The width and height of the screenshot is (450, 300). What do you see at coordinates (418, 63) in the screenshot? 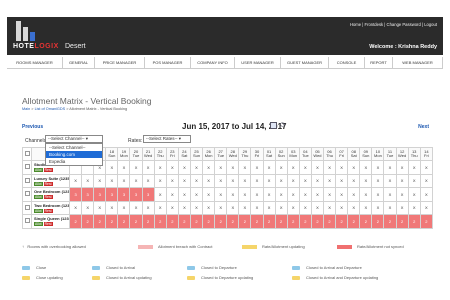
I see `nav-item: WEB MANAGER` at bounding box center [418, 63].